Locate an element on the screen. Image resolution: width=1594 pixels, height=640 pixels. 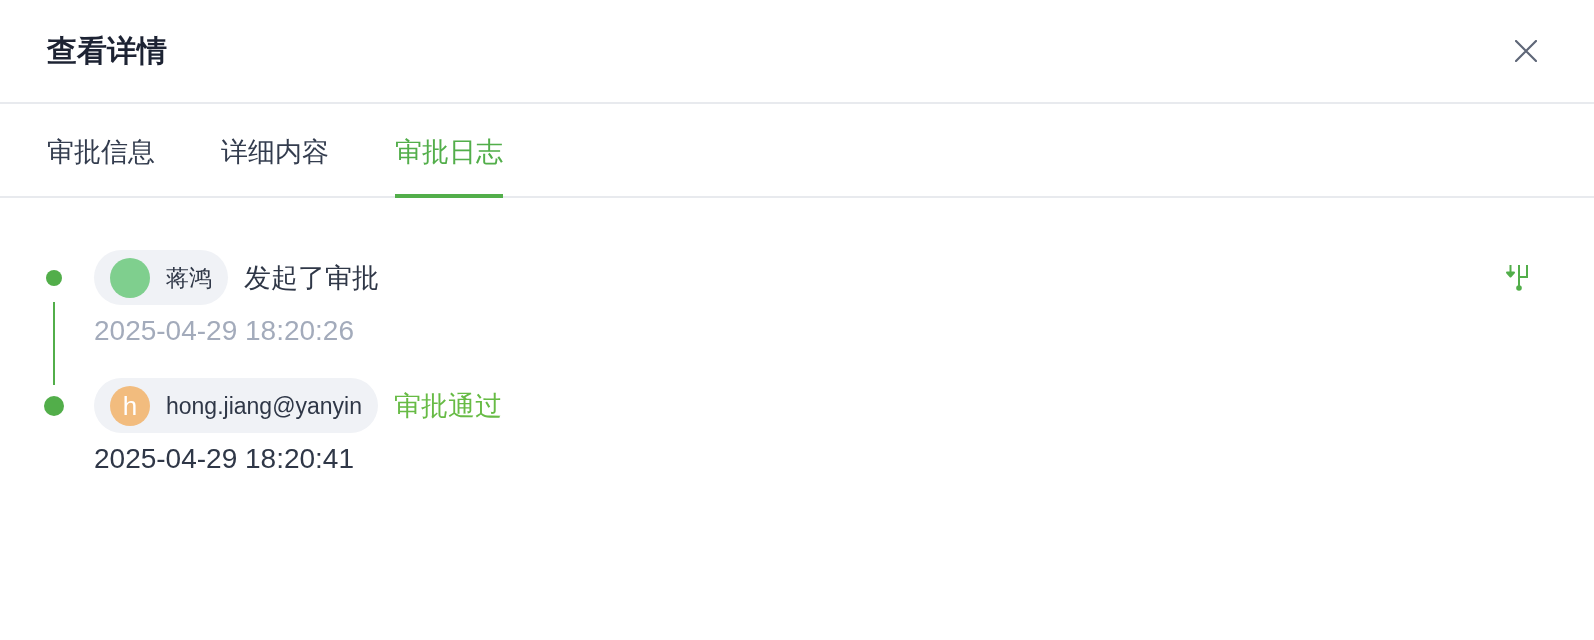
tab: 审批信息 is located at coordinates (101, 151).